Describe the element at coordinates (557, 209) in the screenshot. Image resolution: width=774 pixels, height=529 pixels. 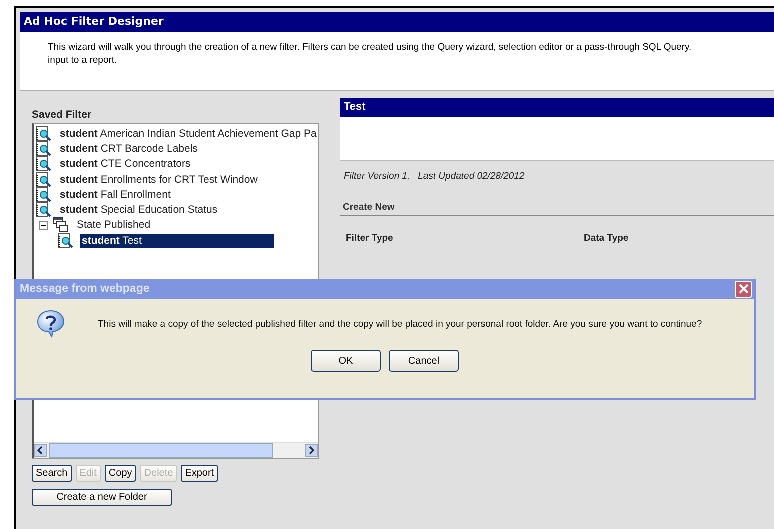
I see `section-heading: Create New` at that location.